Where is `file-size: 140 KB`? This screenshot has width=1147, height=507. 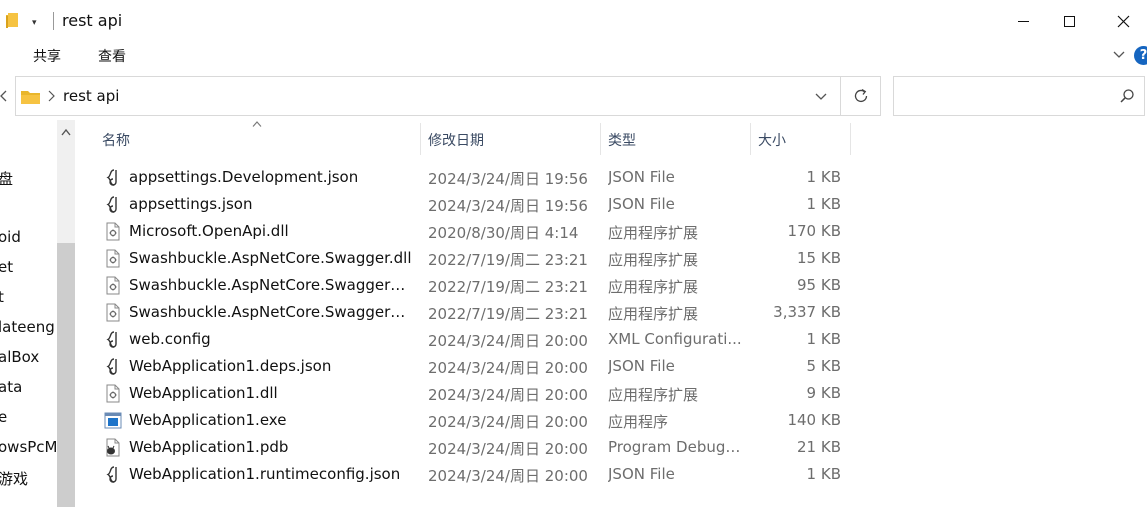 file-size: 140 KB is located at coordinates (814, 420).